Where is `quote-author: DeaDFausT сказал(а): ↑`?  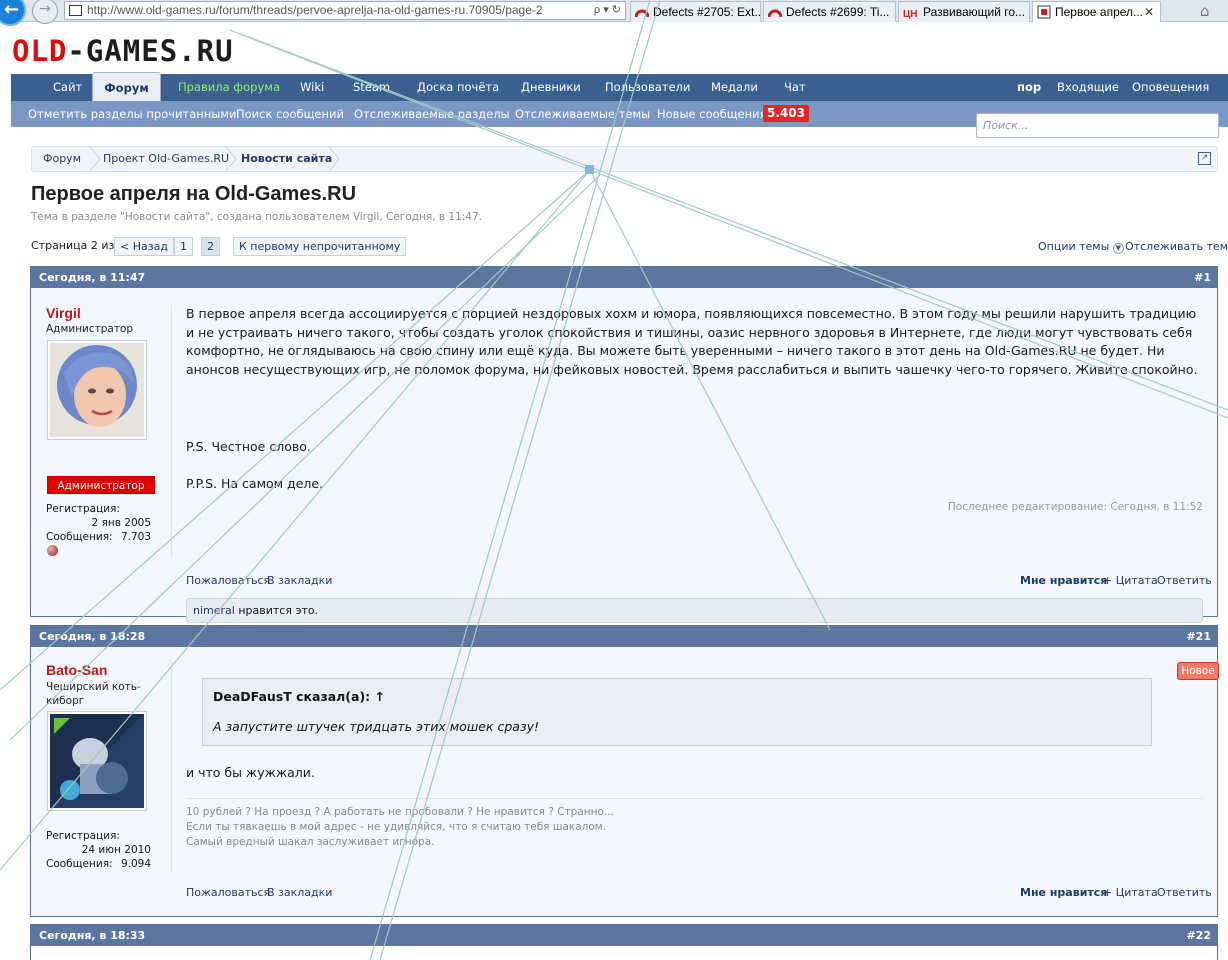
quote-author: DeaDFausT сказал(а): ↑ is located at coordinates (299, 696).